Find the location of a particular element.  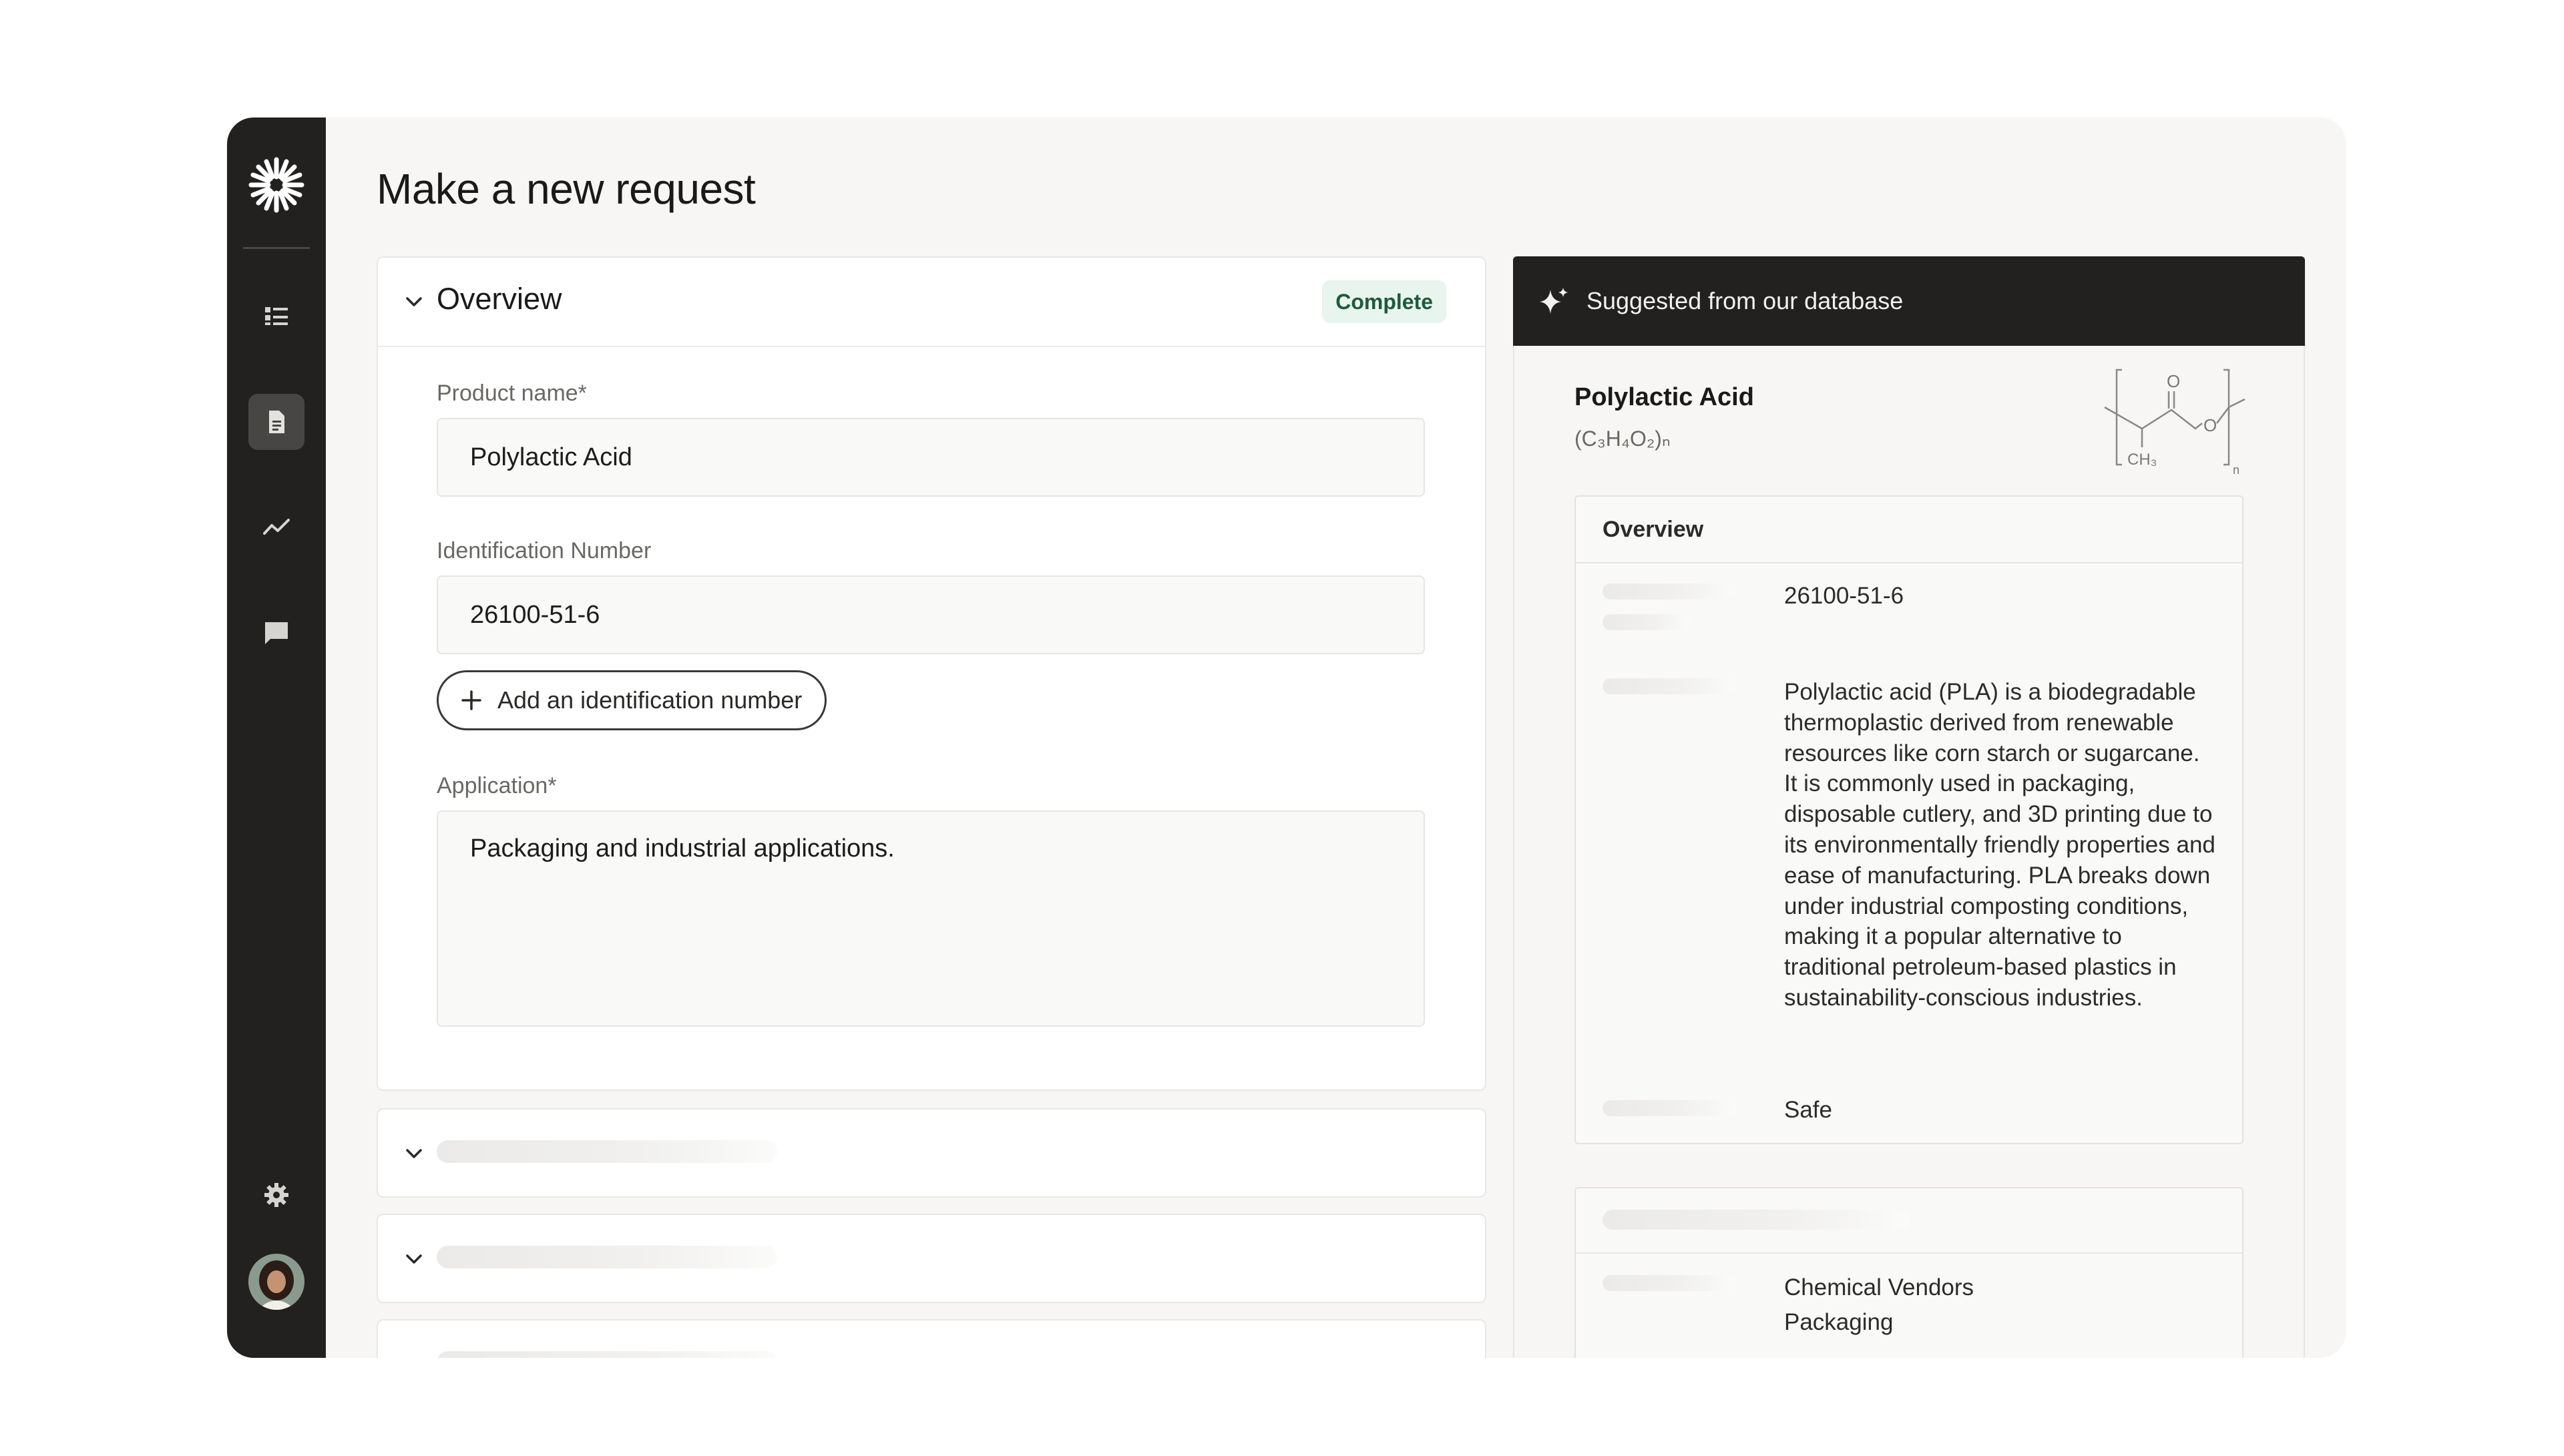

document-icon is located at coordinates (277, 422).